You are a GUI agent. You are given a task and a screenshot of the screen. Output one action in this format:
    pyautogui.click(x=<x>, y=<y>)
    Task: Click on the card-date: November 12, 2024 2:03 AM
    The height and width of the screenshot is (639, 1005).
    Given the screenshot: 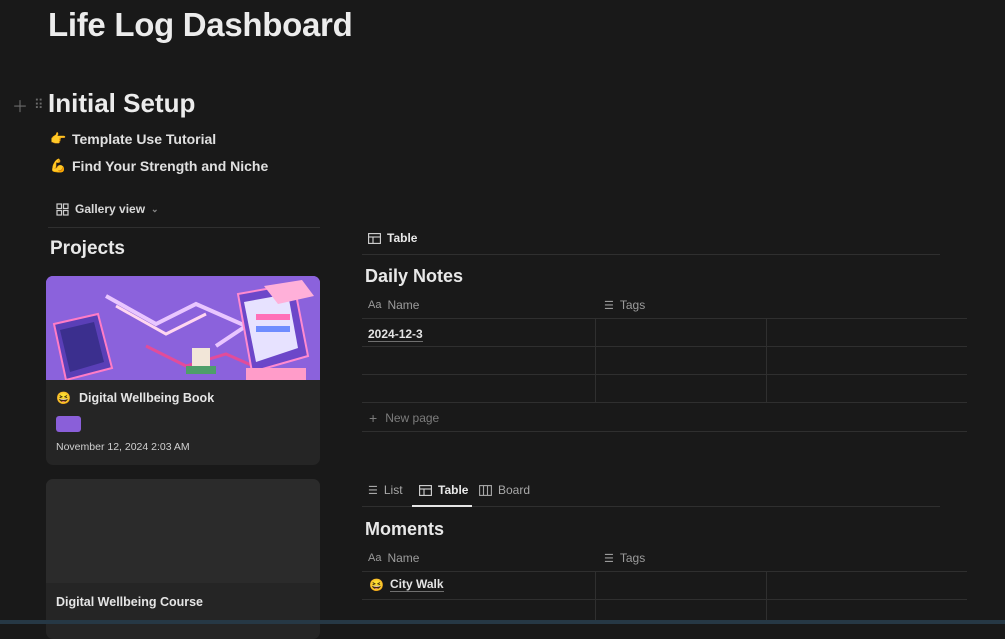 What is the action you would take?
    pyautogui.click(x=123, y=447)
    